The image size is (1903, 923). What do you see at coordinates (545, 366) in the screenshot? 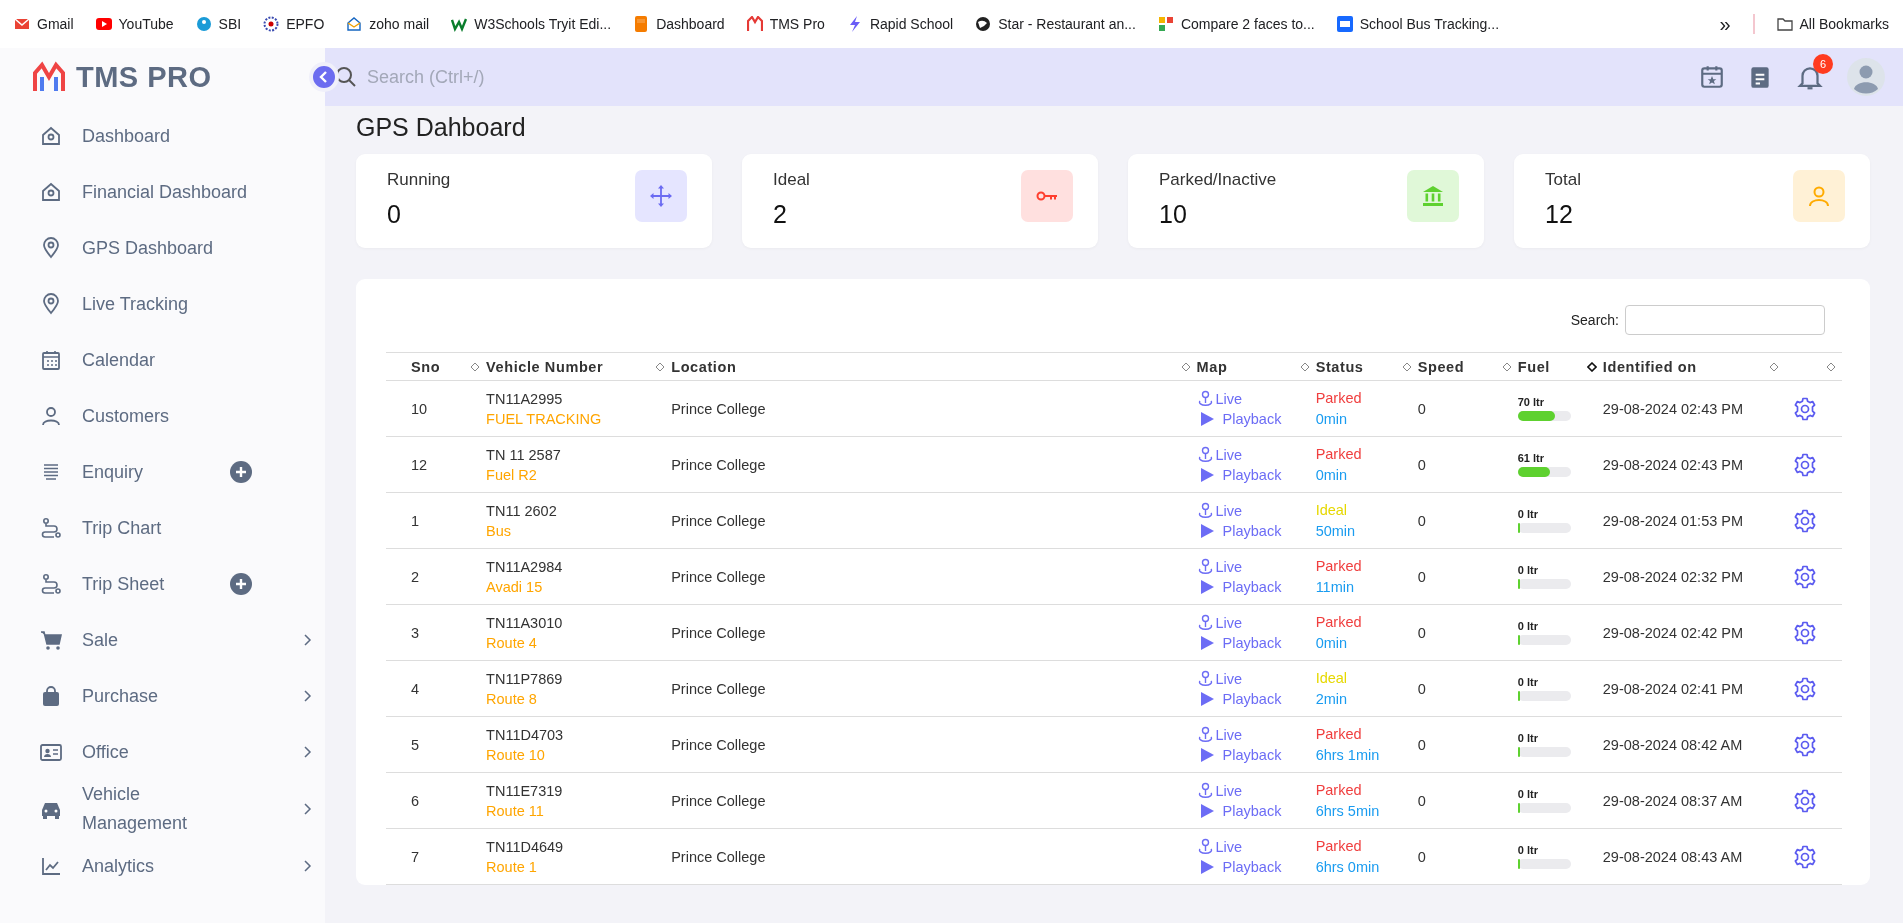
I see `column-header: Vehicle Number` at bounding box center [545, 366].